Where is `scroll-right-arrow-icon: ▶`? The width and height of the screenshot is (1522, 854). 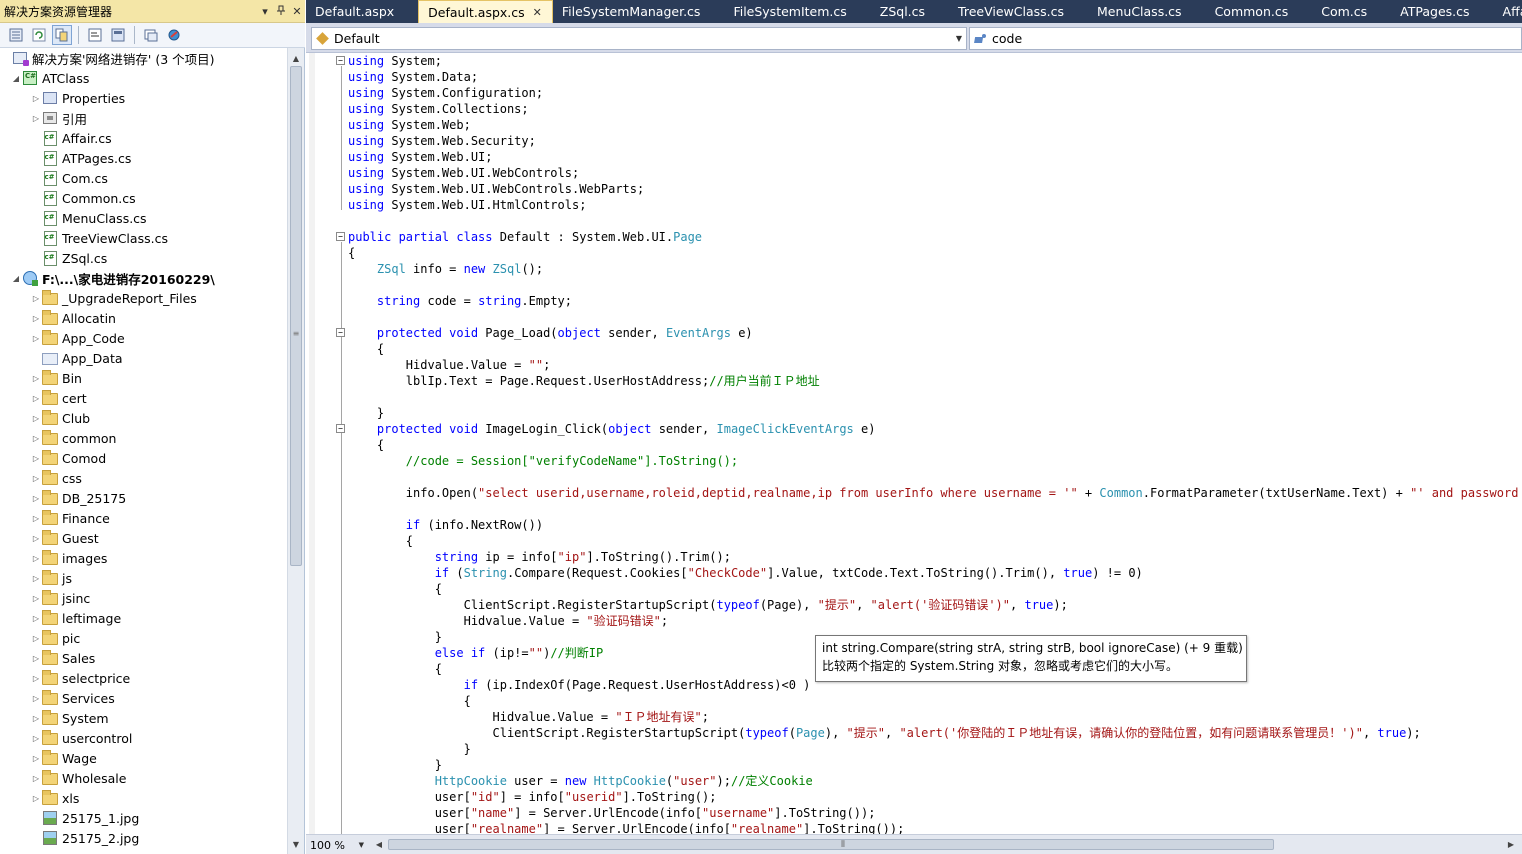
scroll-right-arrow-icon: ▶ is located at coordinates (1511, 844).